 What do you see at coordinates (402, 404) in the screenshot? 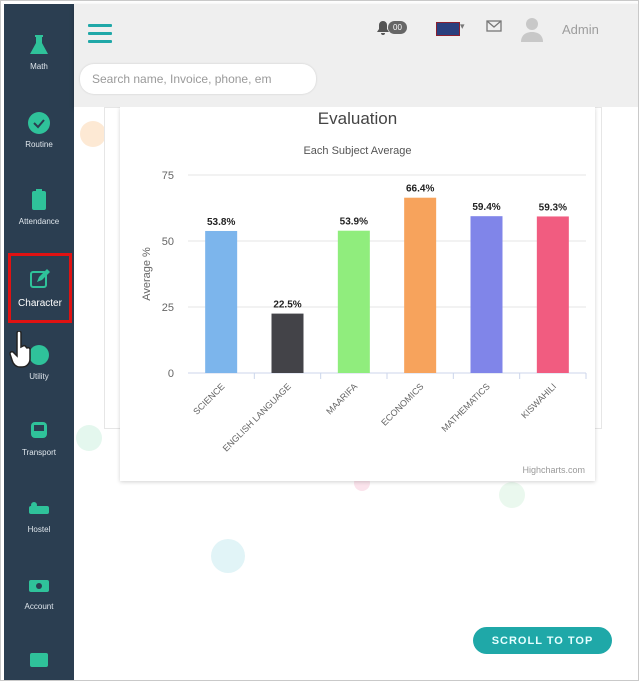
I see `x-tick-label: ECONOMICS` at bounding box center [402, 404].